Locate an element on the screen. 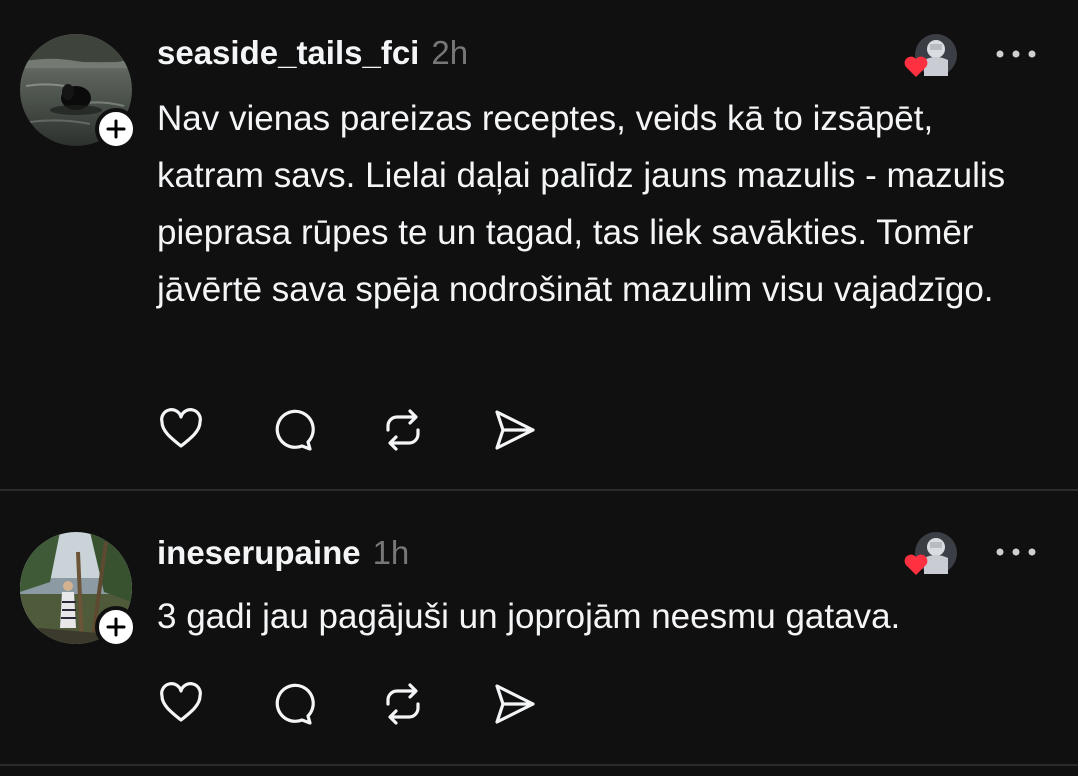  post-header: seaside_tails_fci 2h is located at coordinates (312, 53).